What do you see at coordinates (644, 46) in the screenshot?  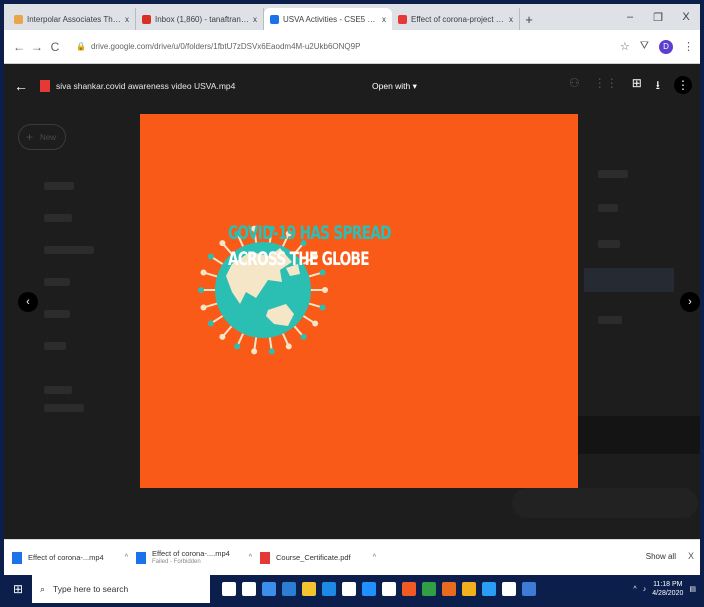 I see `filter-icon: ⛛` at bounding box center [644, 46].